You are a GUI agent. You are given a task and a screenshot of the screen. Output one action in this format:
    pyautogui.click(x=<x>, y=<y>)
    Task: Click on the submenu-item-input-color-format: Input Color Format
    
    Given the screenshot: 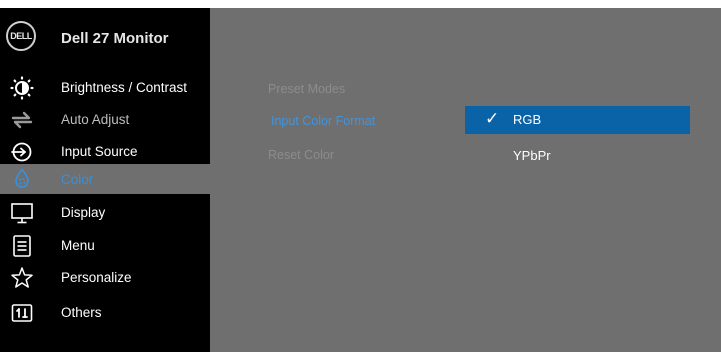 What is the action you would take?
    pyautogui.click(x=323, y=121)
    